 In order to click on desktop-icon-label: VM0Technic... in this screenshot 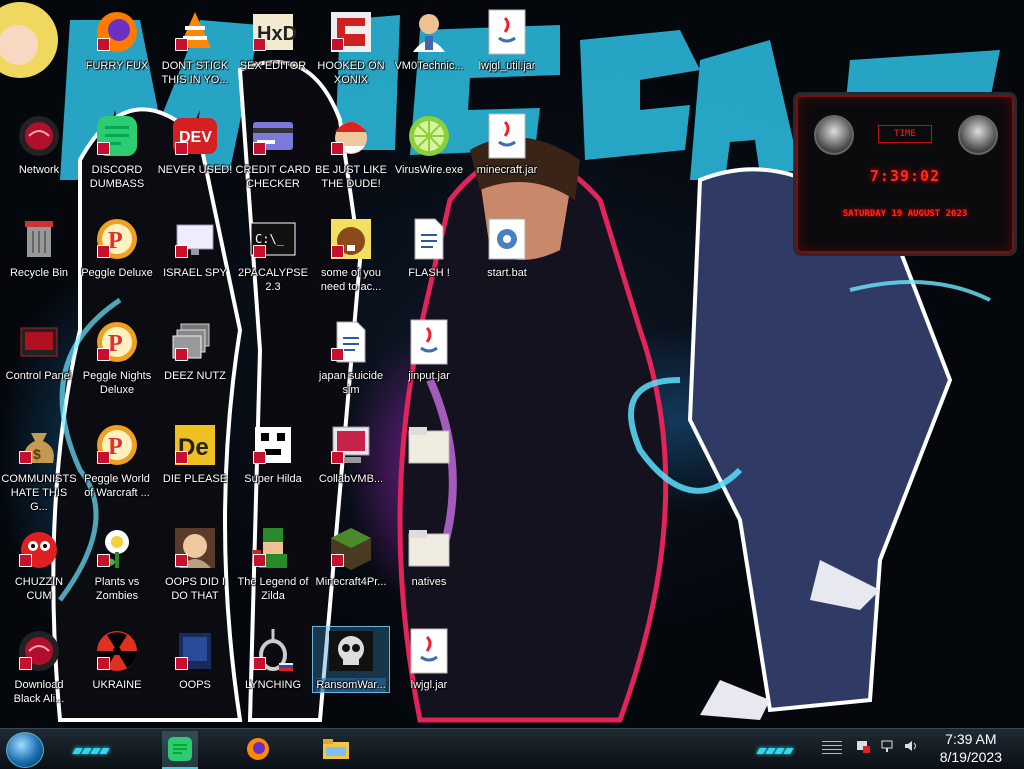, I will do `click(429, 66)`.